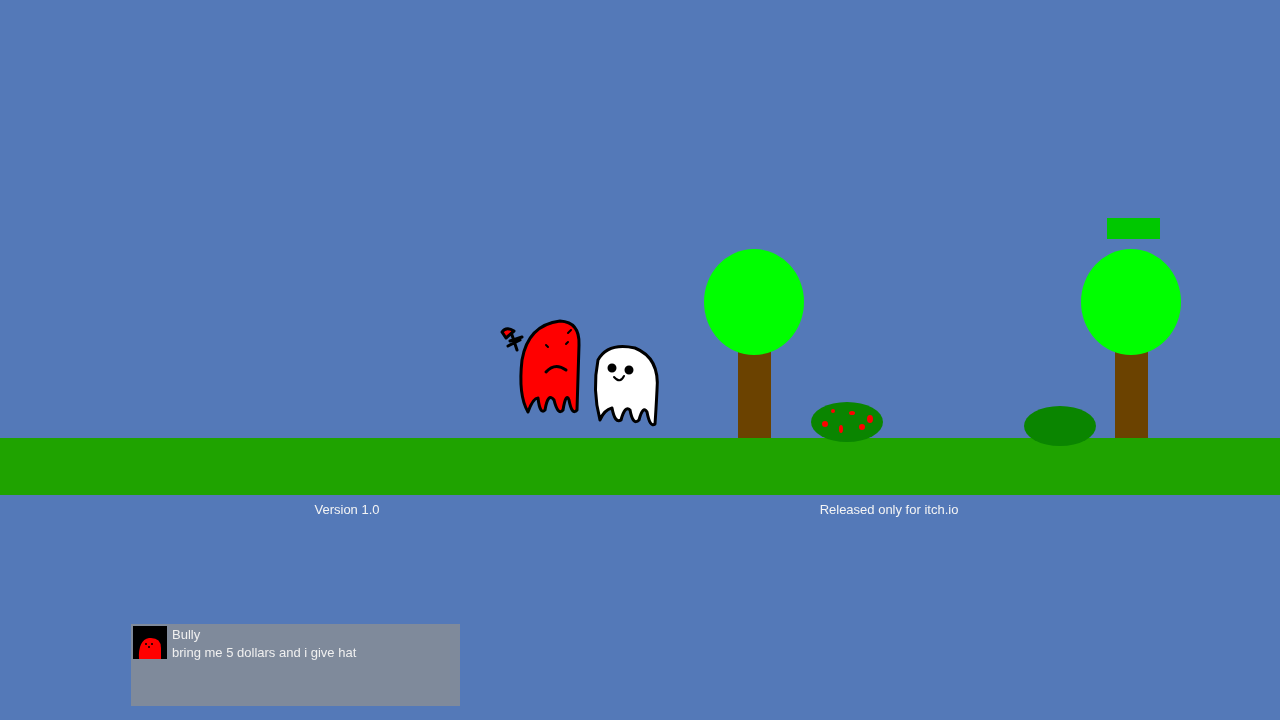  What do you see at coordinates (264, 652) in the screenshot?
I see `dialog-message: bring me 5 dollars and i give hat` at bounding box center [264, 652].